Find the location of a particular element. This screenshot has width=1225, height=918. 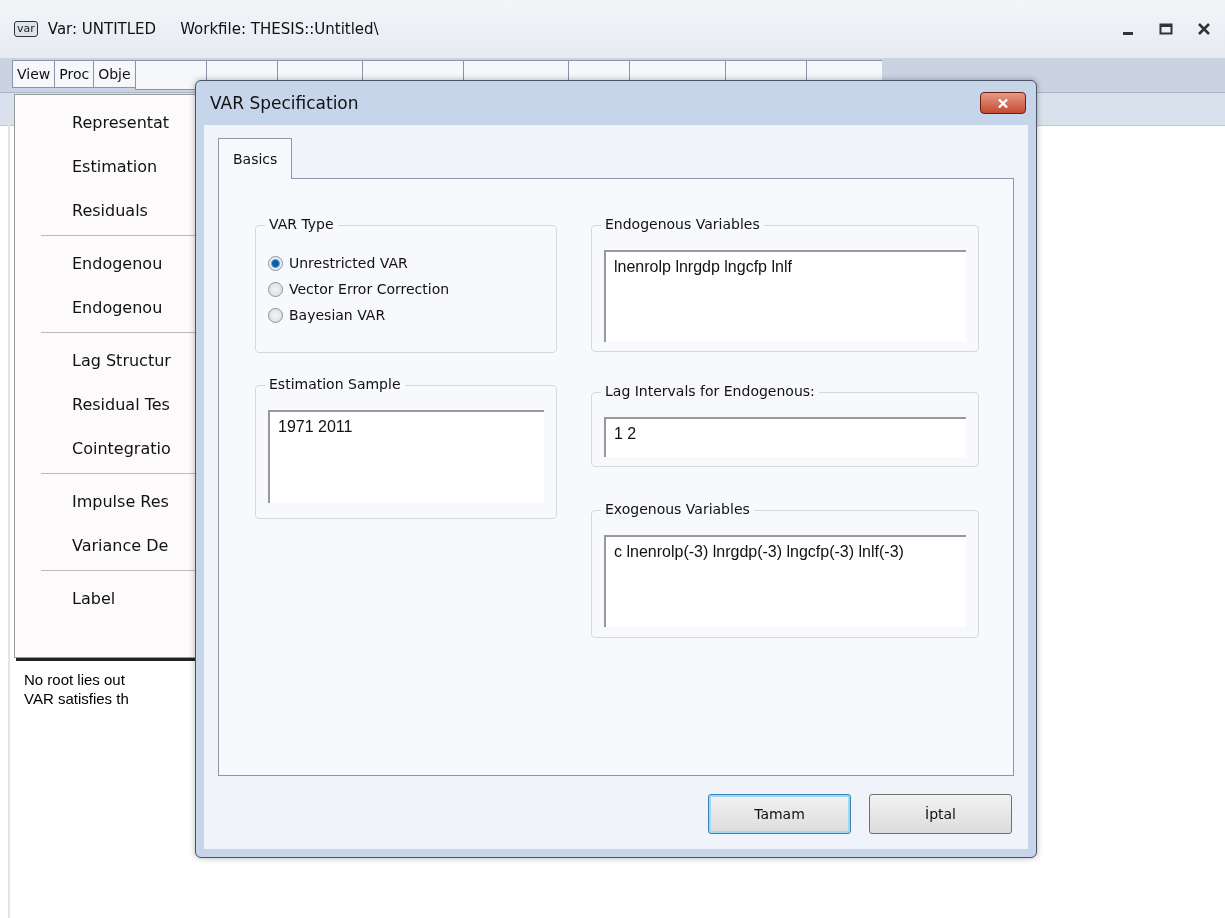

radio-label: Unrestricted VAR is located at coordinates (348, 263).